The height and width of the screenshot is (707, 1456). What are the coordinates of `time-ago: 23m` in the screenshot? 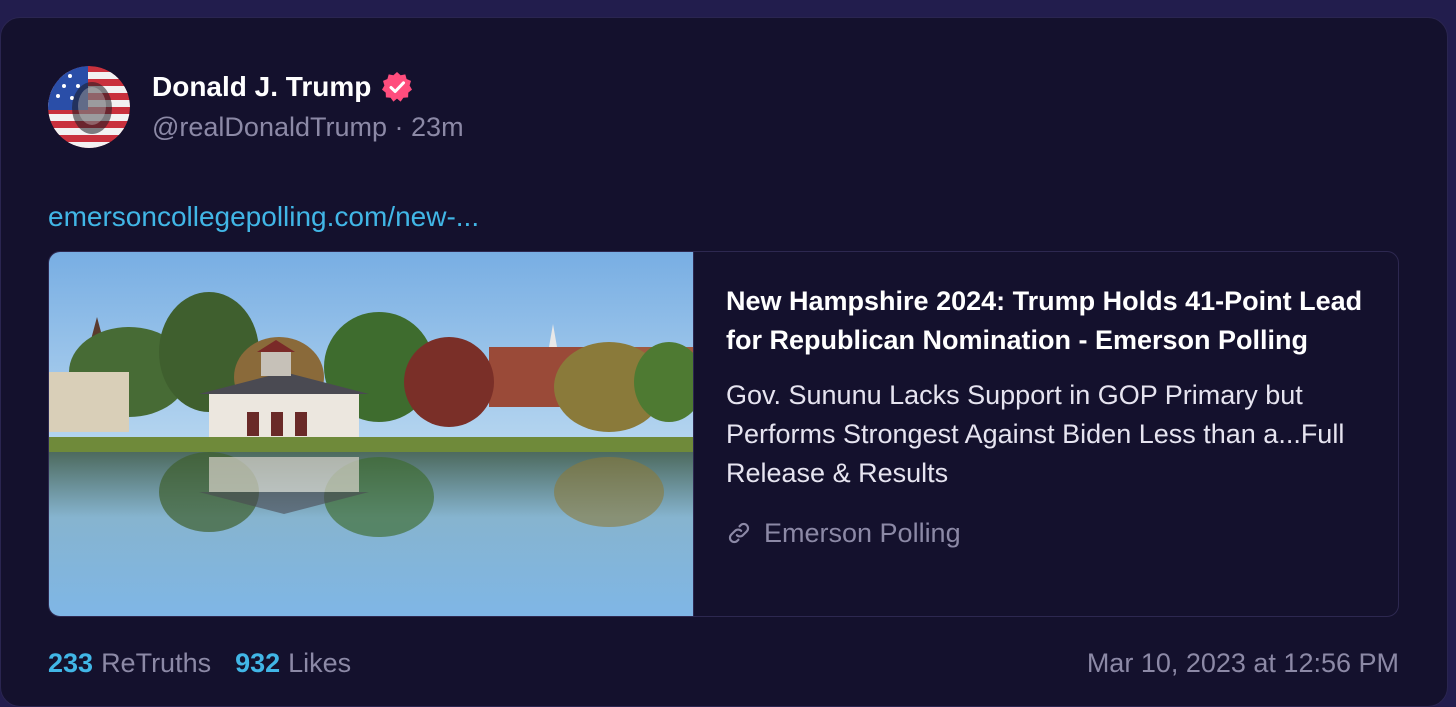 It's located at (437, 127).